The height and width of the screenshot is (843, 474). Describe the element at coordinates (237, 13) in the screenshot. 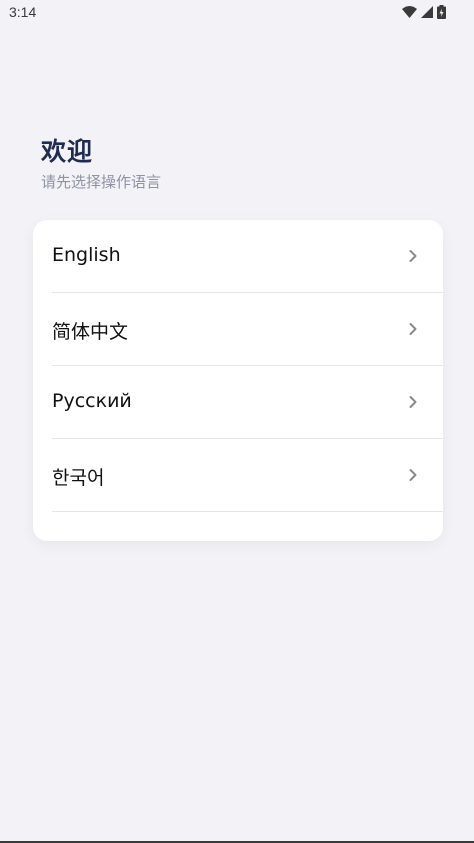

I see `status-bar: 3:14` at that location.